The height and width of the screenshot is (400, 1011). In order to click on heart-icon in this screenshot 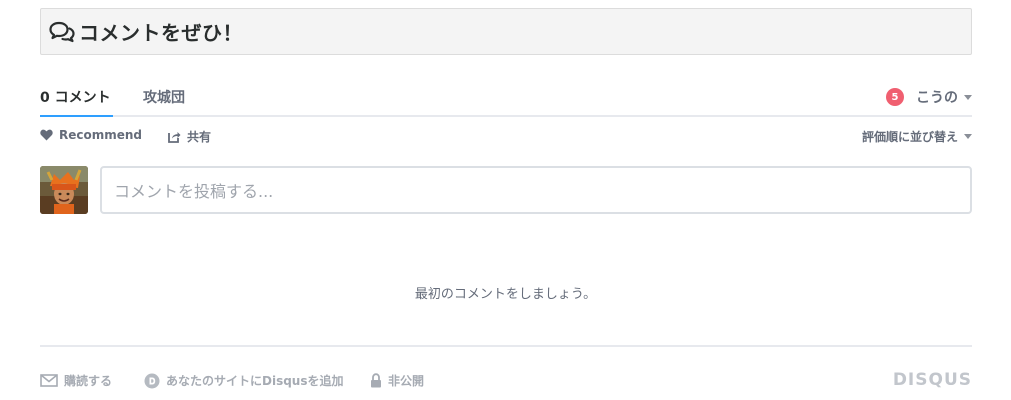, I will do `click(46, 135)`.